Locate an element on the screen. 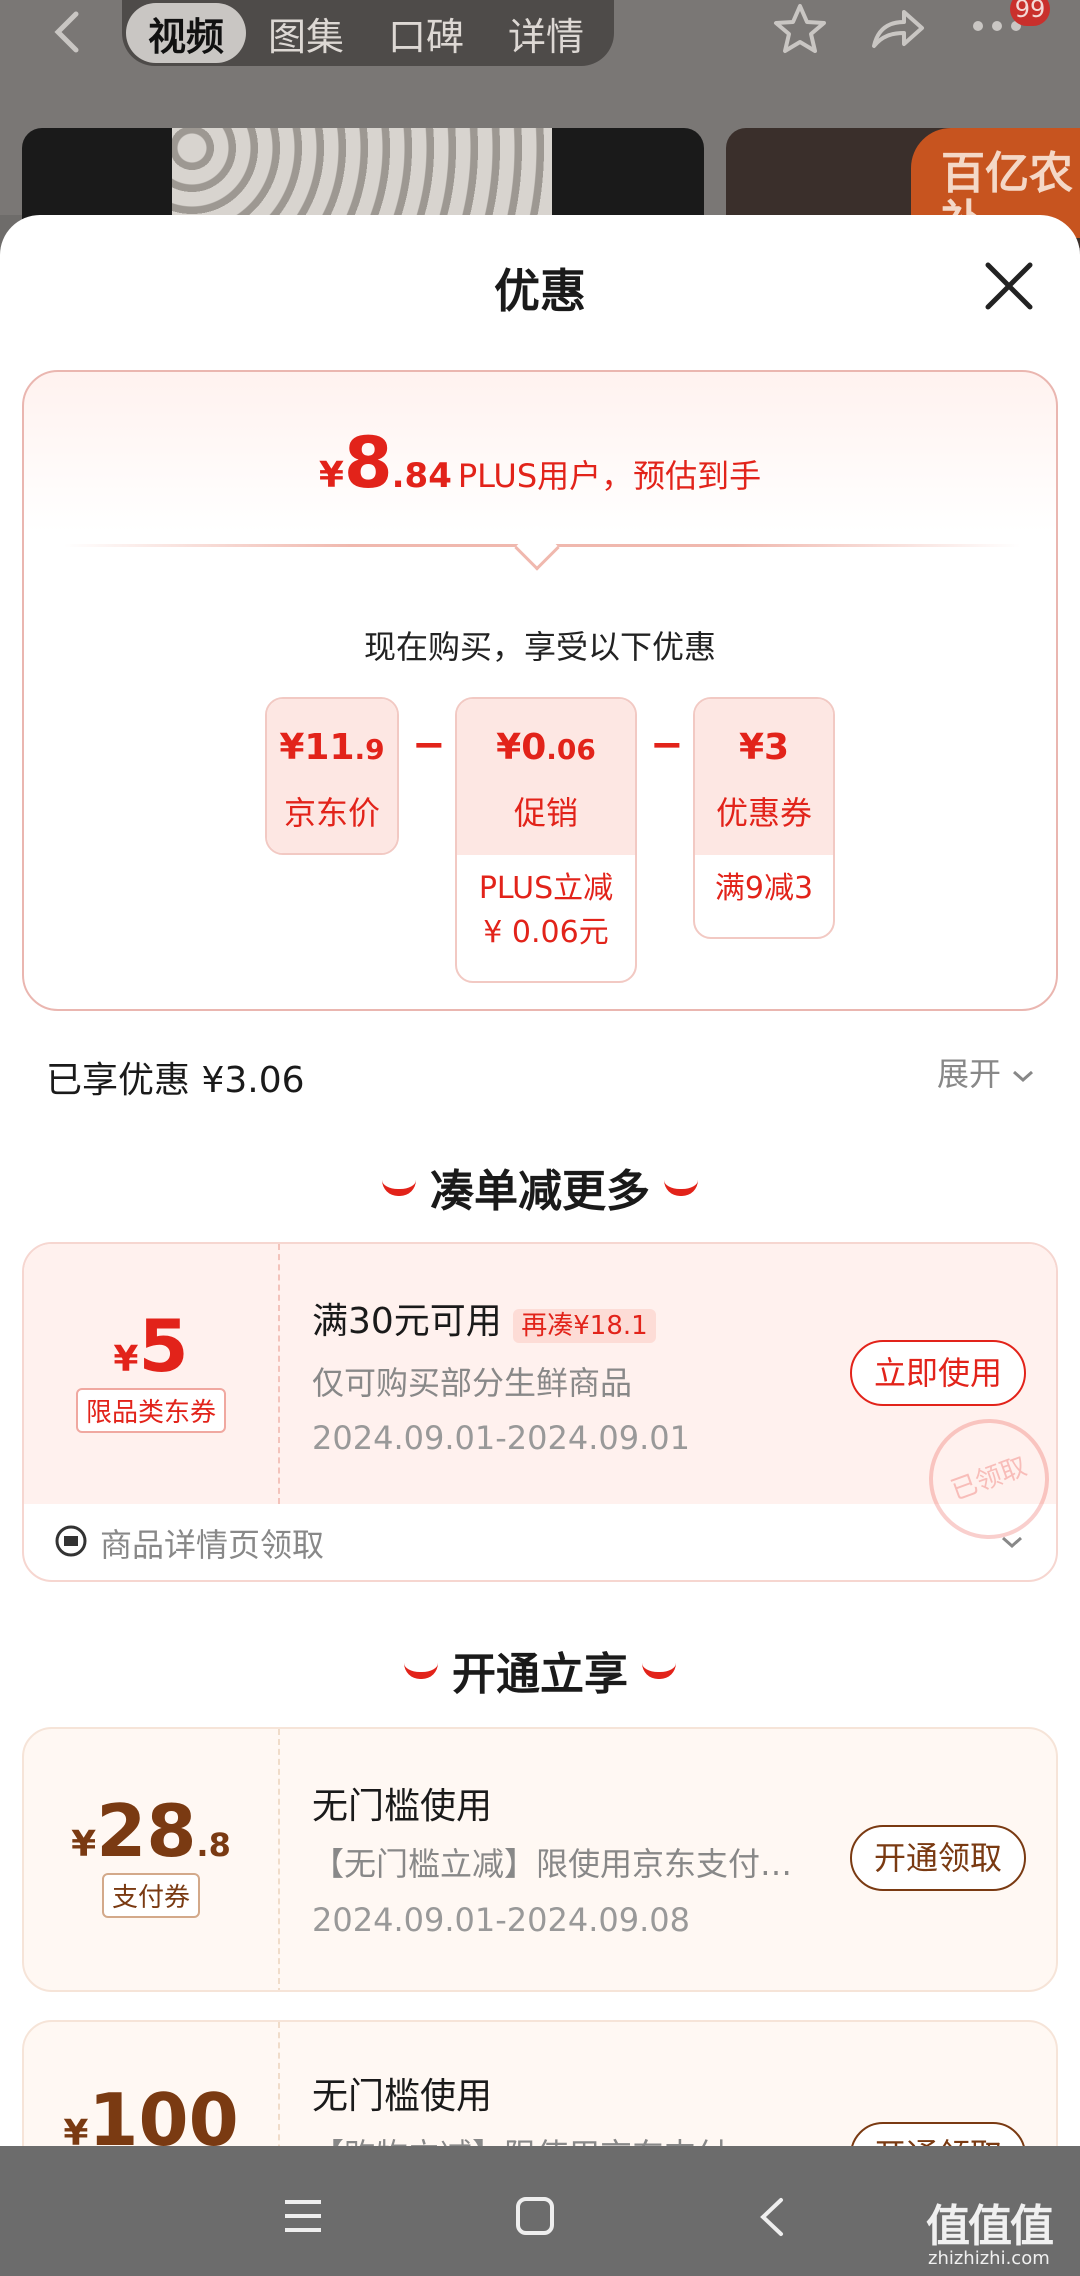  section-title-text: 开通立享 is located at coordinates (540, 1674).